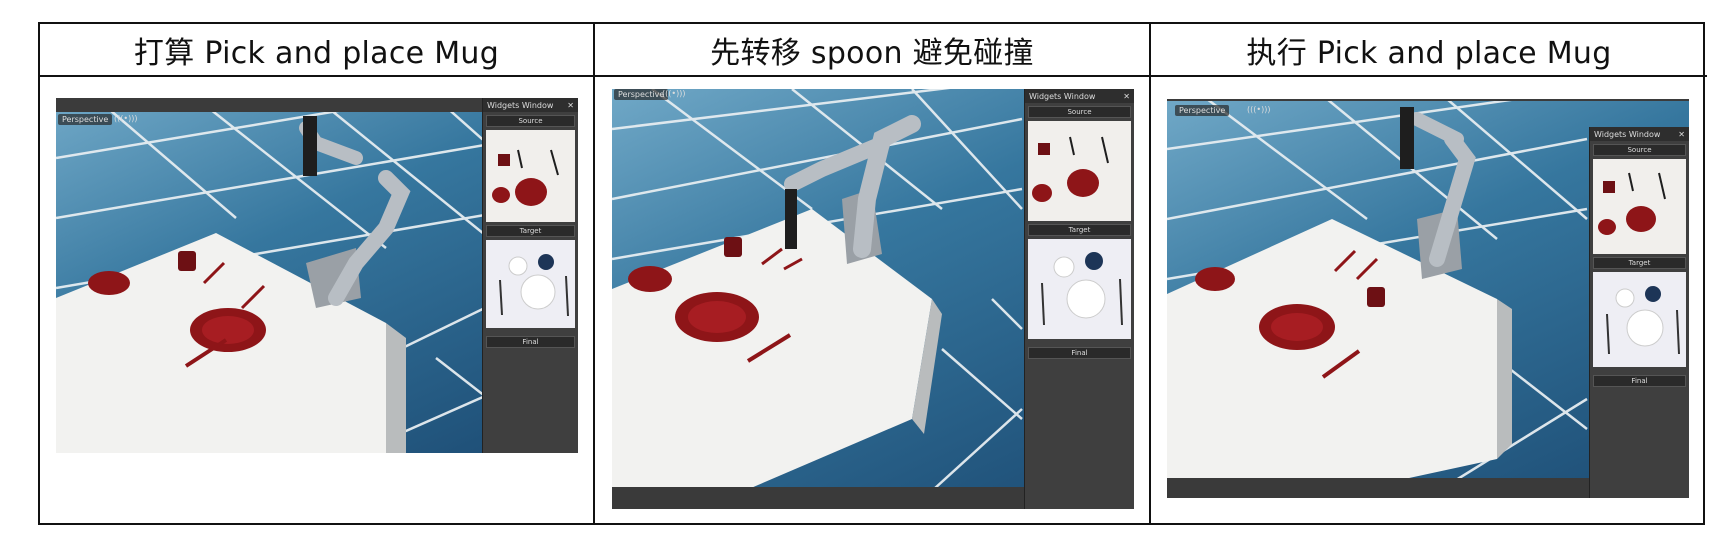 The height and width of the screenshot is (543, 1727). I want to click on widgets-window-3: Widgets Window ✕ Source Target Final, so click(1639, 312).